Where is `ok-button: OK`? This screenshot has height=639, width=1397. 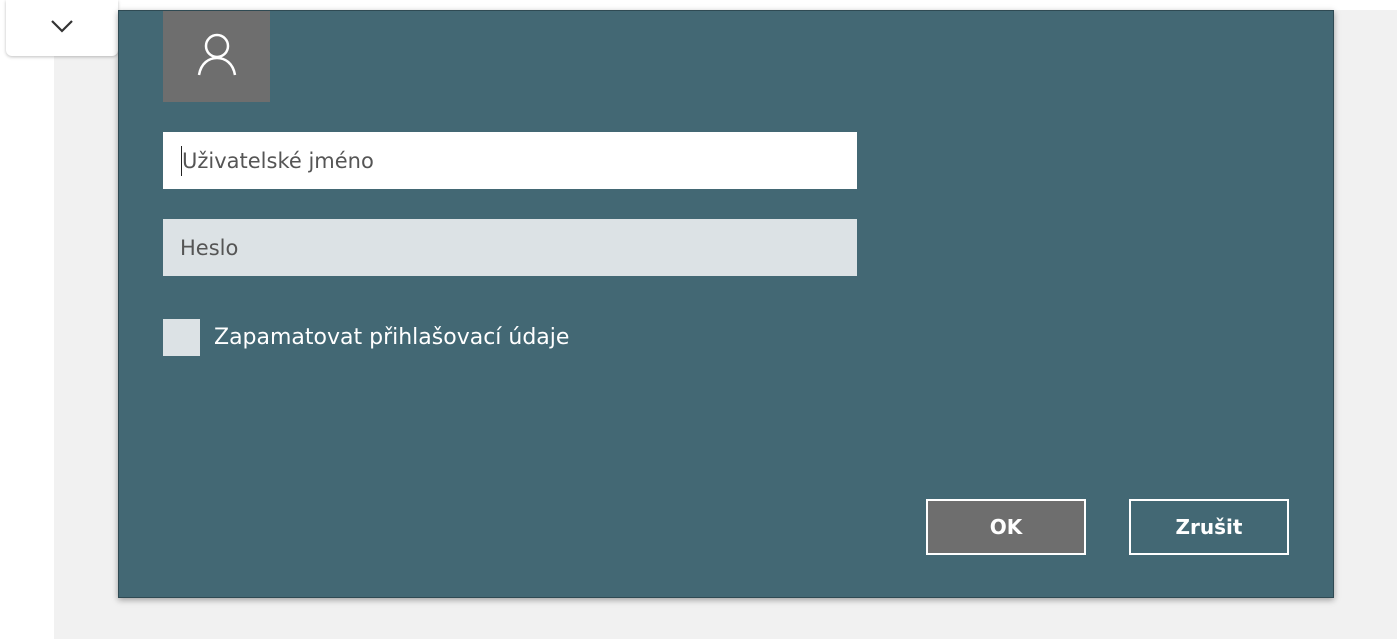 ok-button: OK is located at coordinates (1006, 527).